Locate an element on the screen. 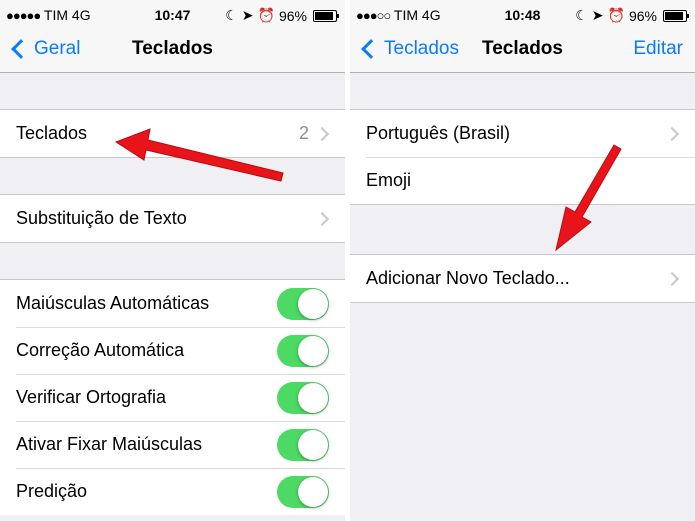 The height and width of the screenshot is (521, 695). keyboards-list-group: Português (Brasil) Emoji is located at coordinates (522, 157).